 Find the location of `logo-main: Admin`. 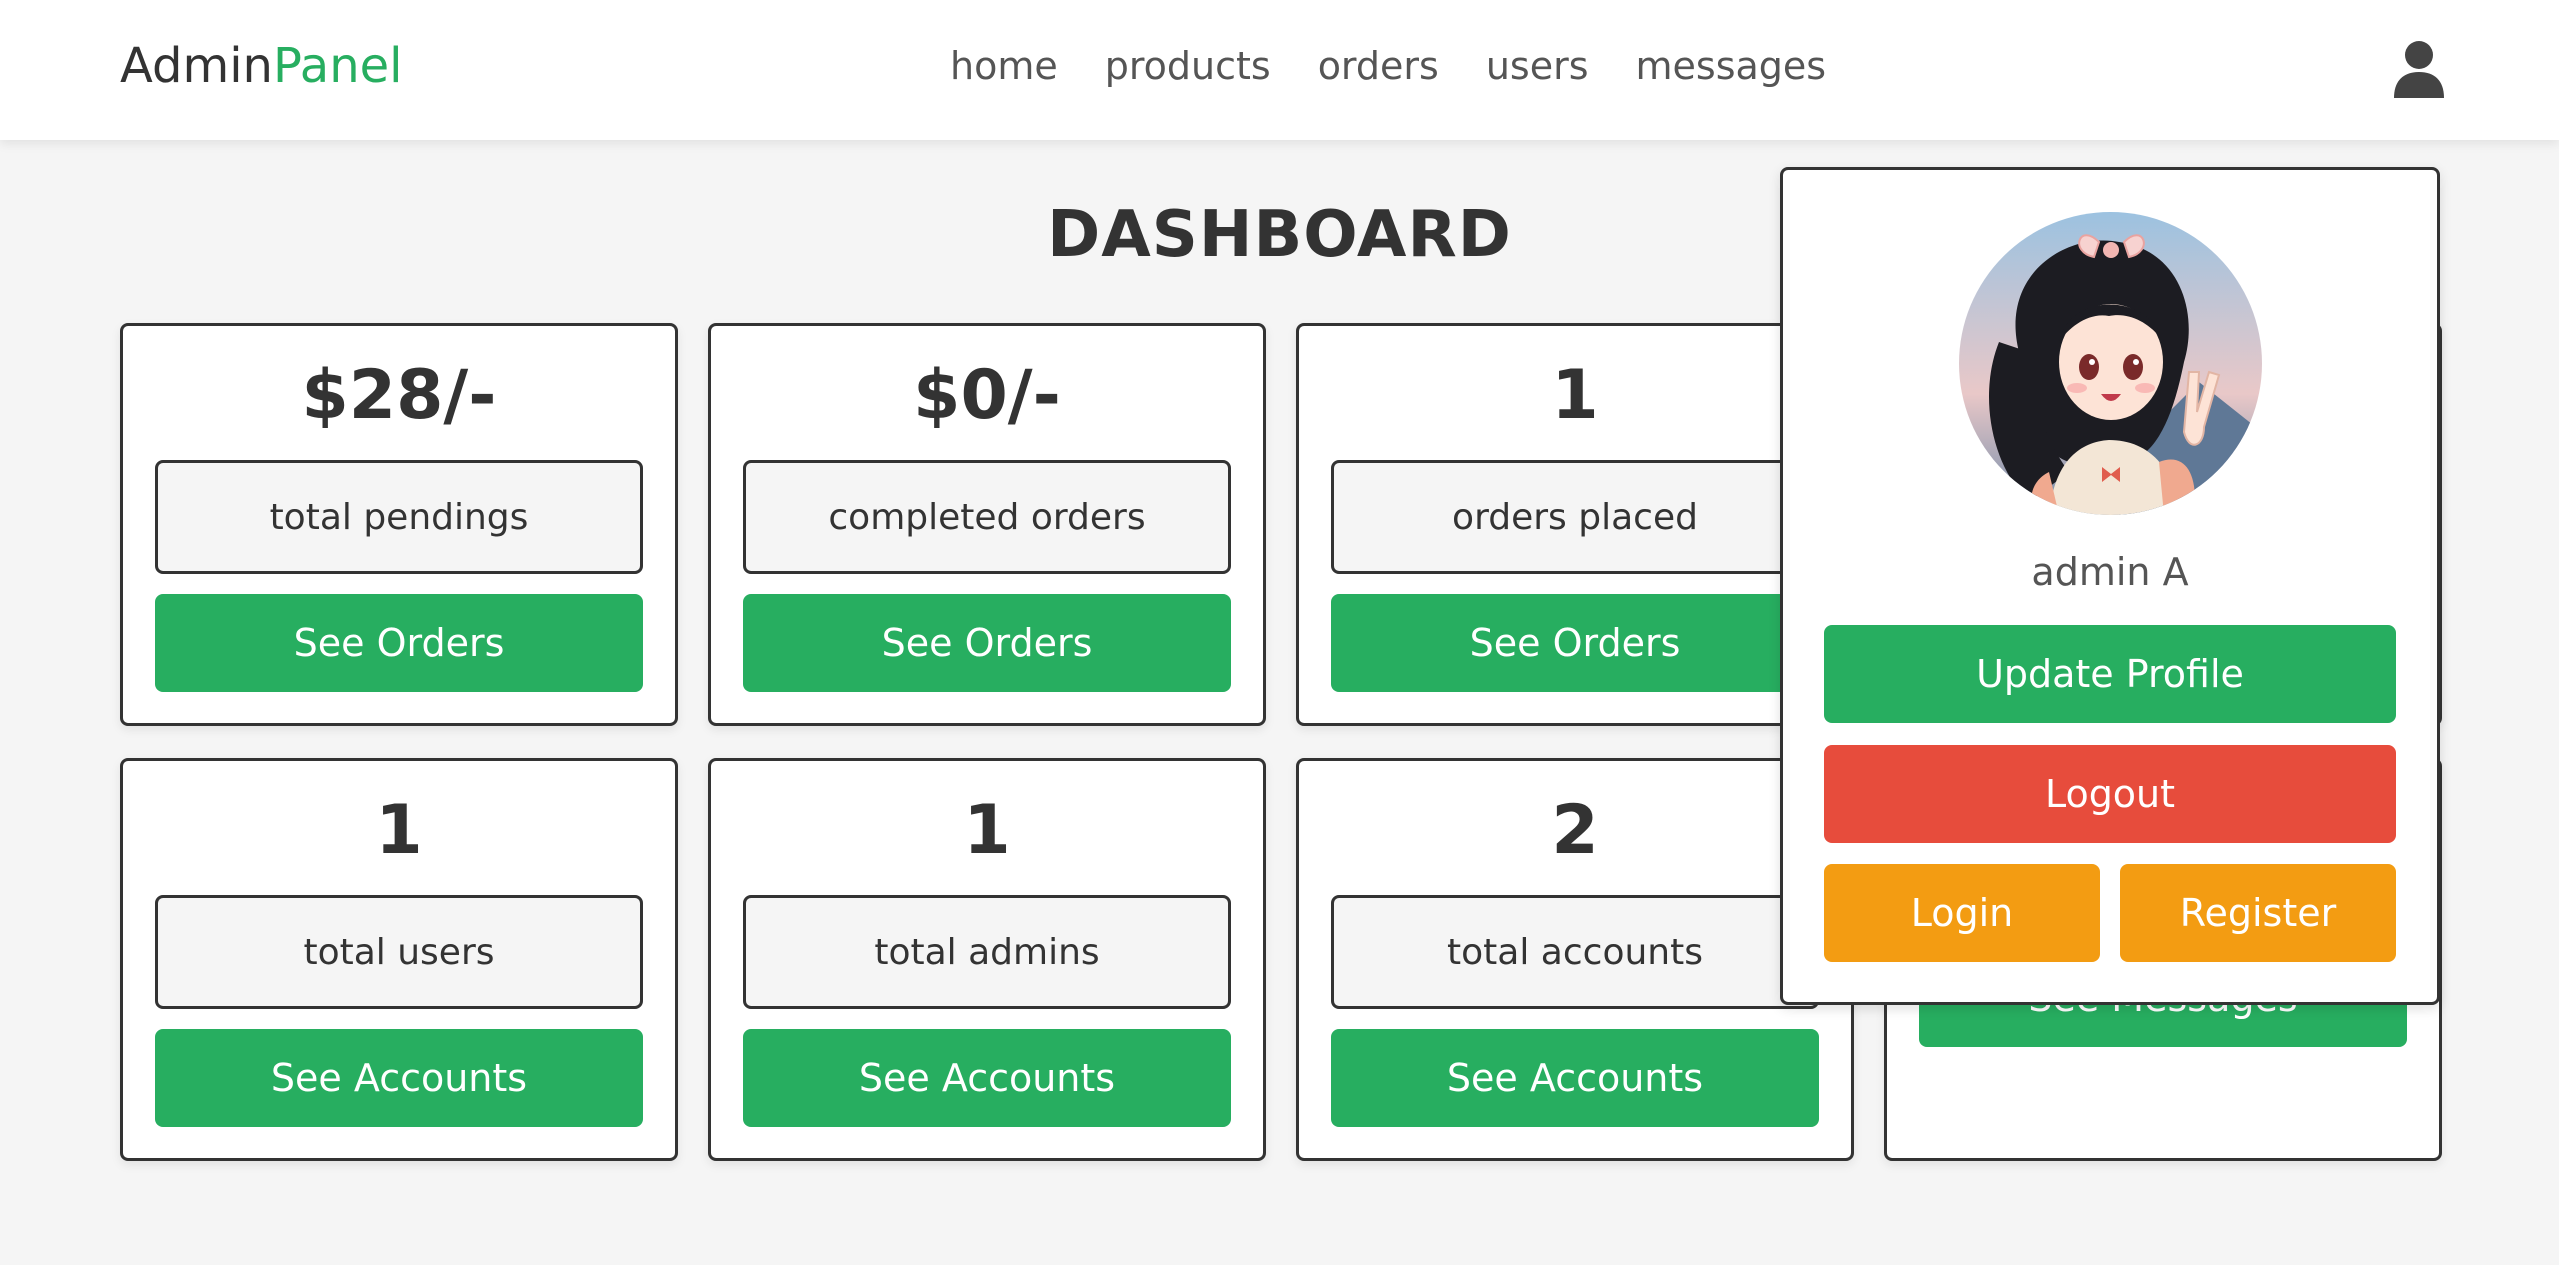

logo-main: Admin is located at coordinates (196, 66).